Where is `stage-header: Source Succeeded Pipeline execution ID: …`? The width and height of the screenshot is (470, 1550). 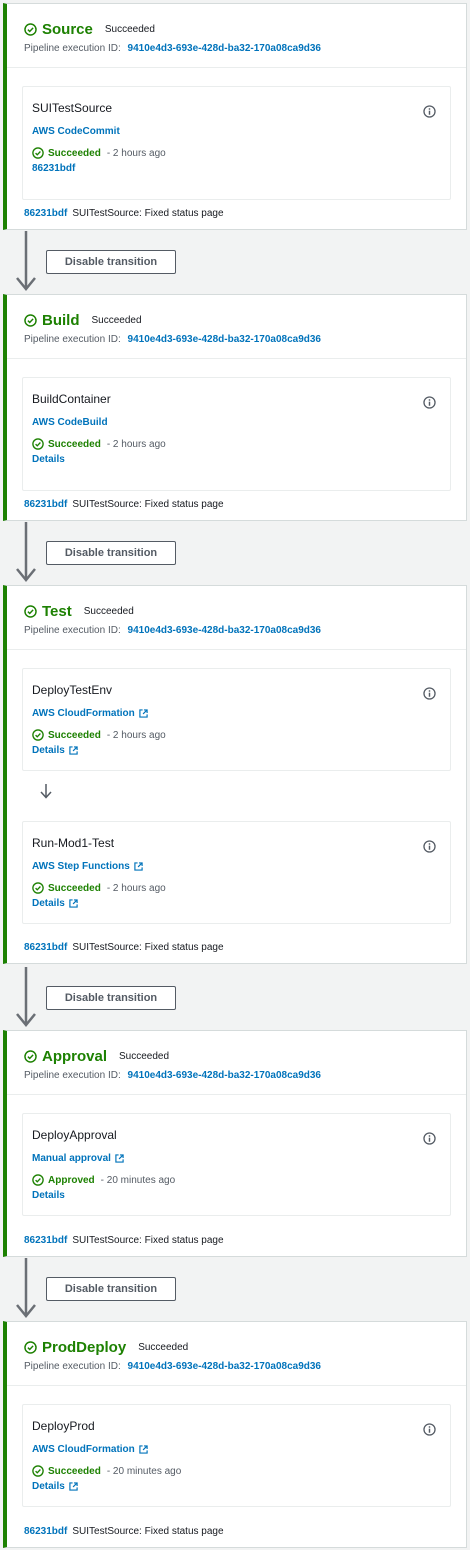
stage-header: Source Succeeded Pipeline execution ID: … is located at coordinates (236, 36).